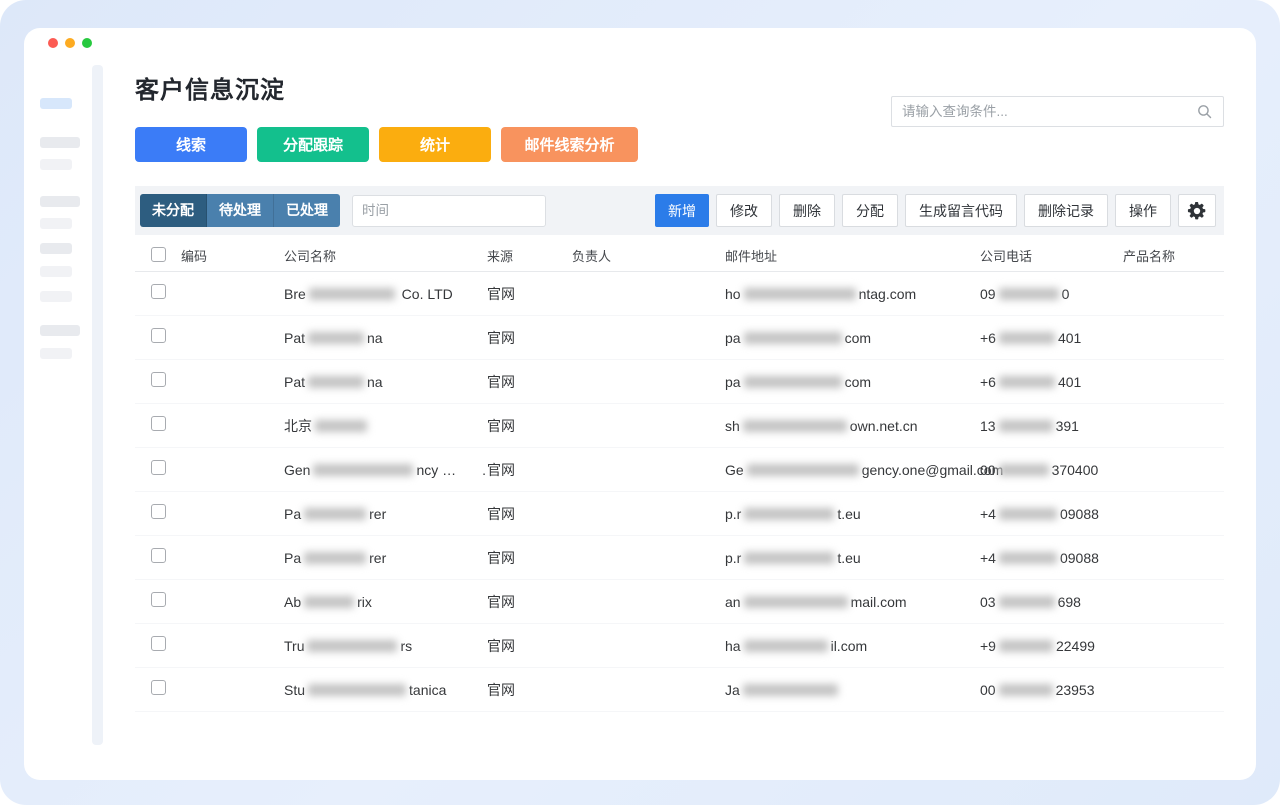 The width and height of the screenshot is (1280, 805). I want to click on cell-email: p.r t.eu, so click(852, 558).